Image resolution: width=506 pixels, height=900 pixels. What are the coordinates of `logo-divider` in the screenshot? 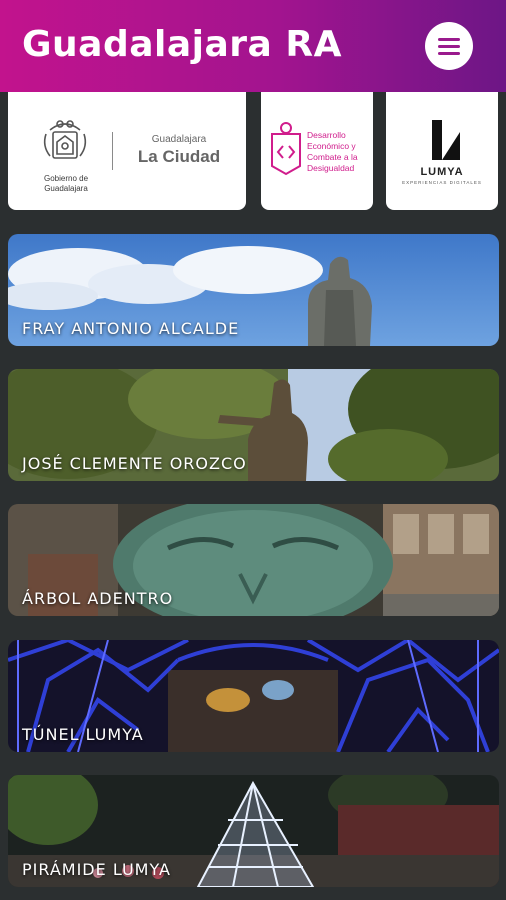 It's located at (112, 151).